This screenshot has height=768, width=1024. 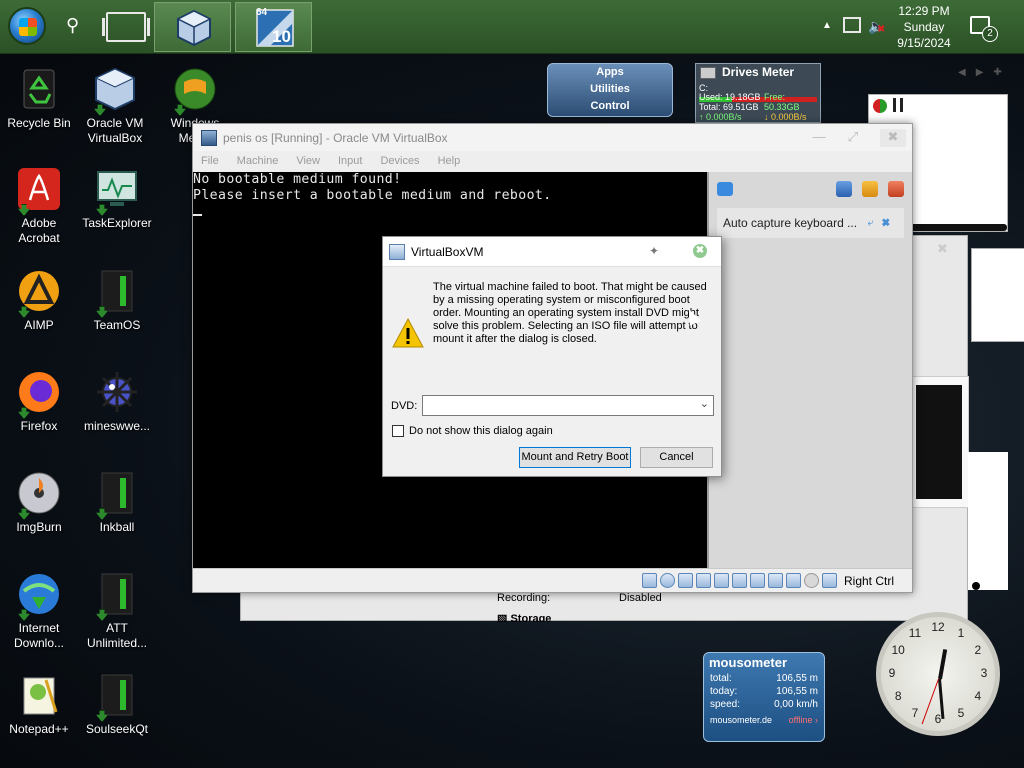 I want to click on menu-input: Input, so click(x=350, y=161).